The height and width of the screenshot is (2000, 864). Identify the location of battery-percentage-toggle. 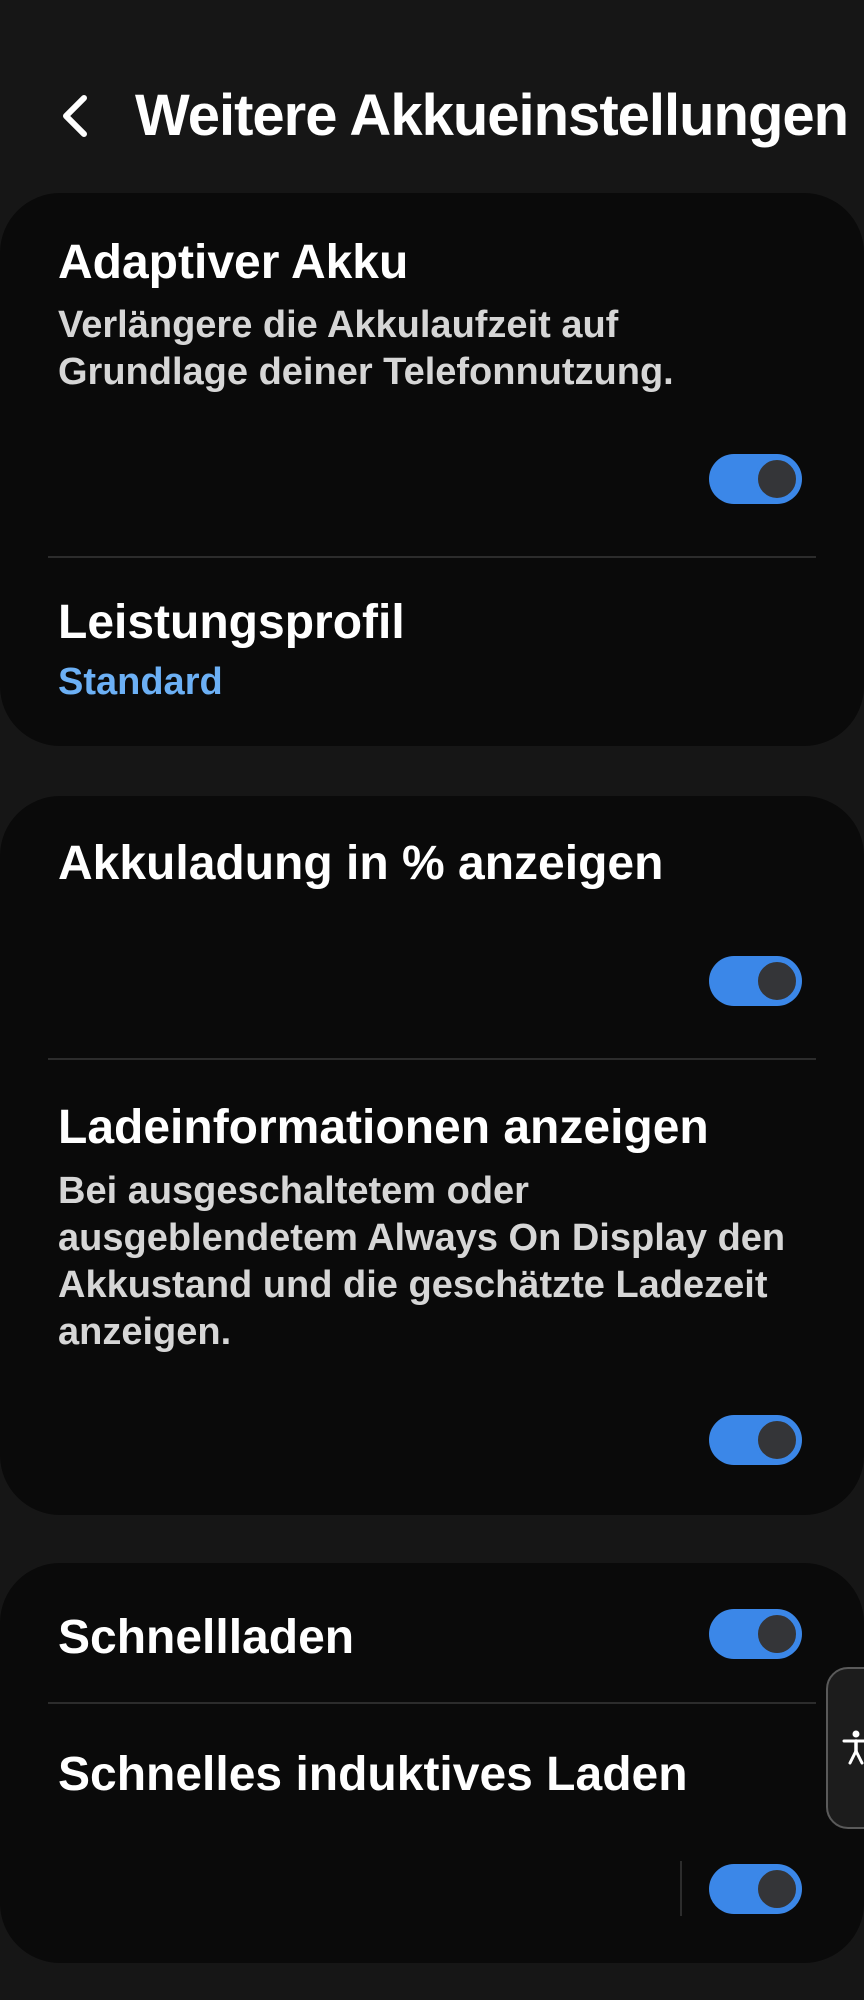
(755, 981).